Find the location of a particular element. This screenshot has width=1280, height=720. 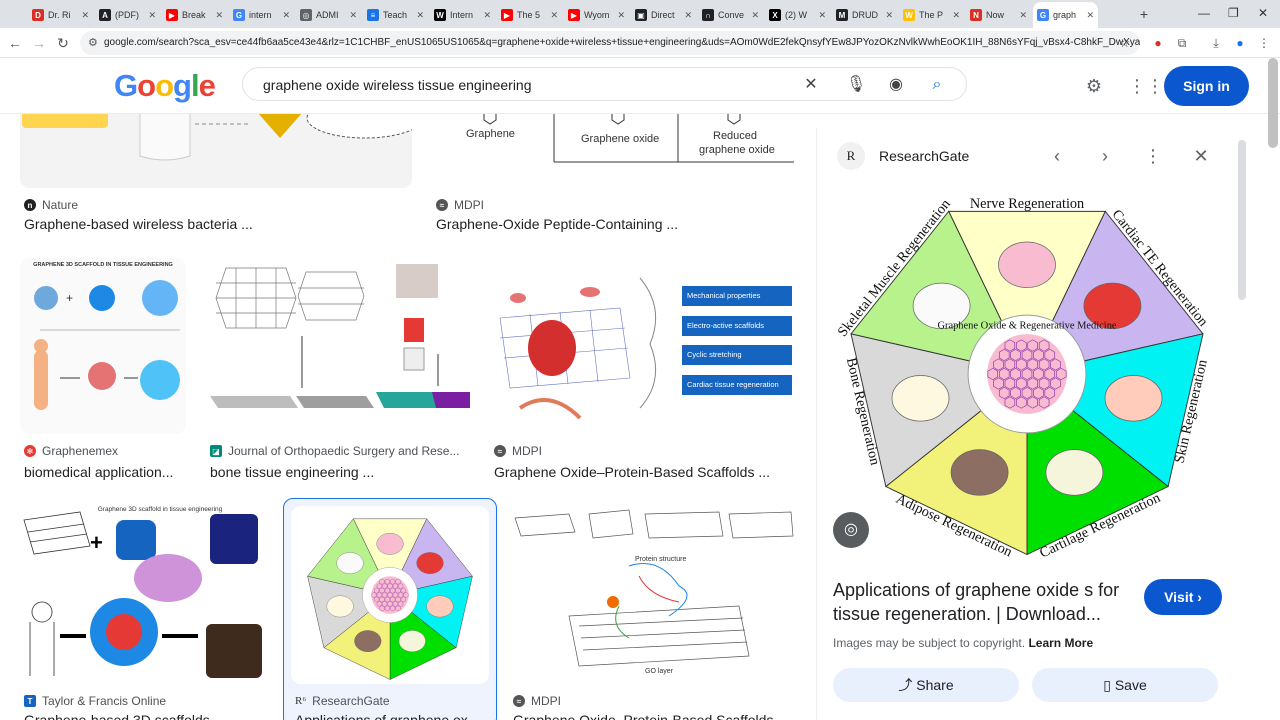

maximize-icon: ❐ is located at coordinates (1233, 13).